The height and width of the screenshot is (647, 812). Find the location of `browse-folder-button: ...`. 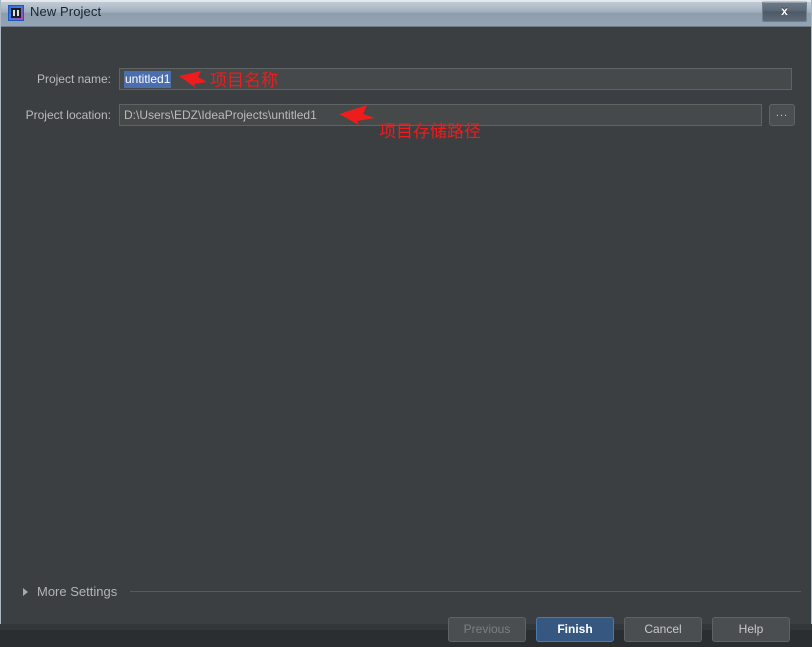

browse-folder-button: ... is located at coordinates (782, 115).